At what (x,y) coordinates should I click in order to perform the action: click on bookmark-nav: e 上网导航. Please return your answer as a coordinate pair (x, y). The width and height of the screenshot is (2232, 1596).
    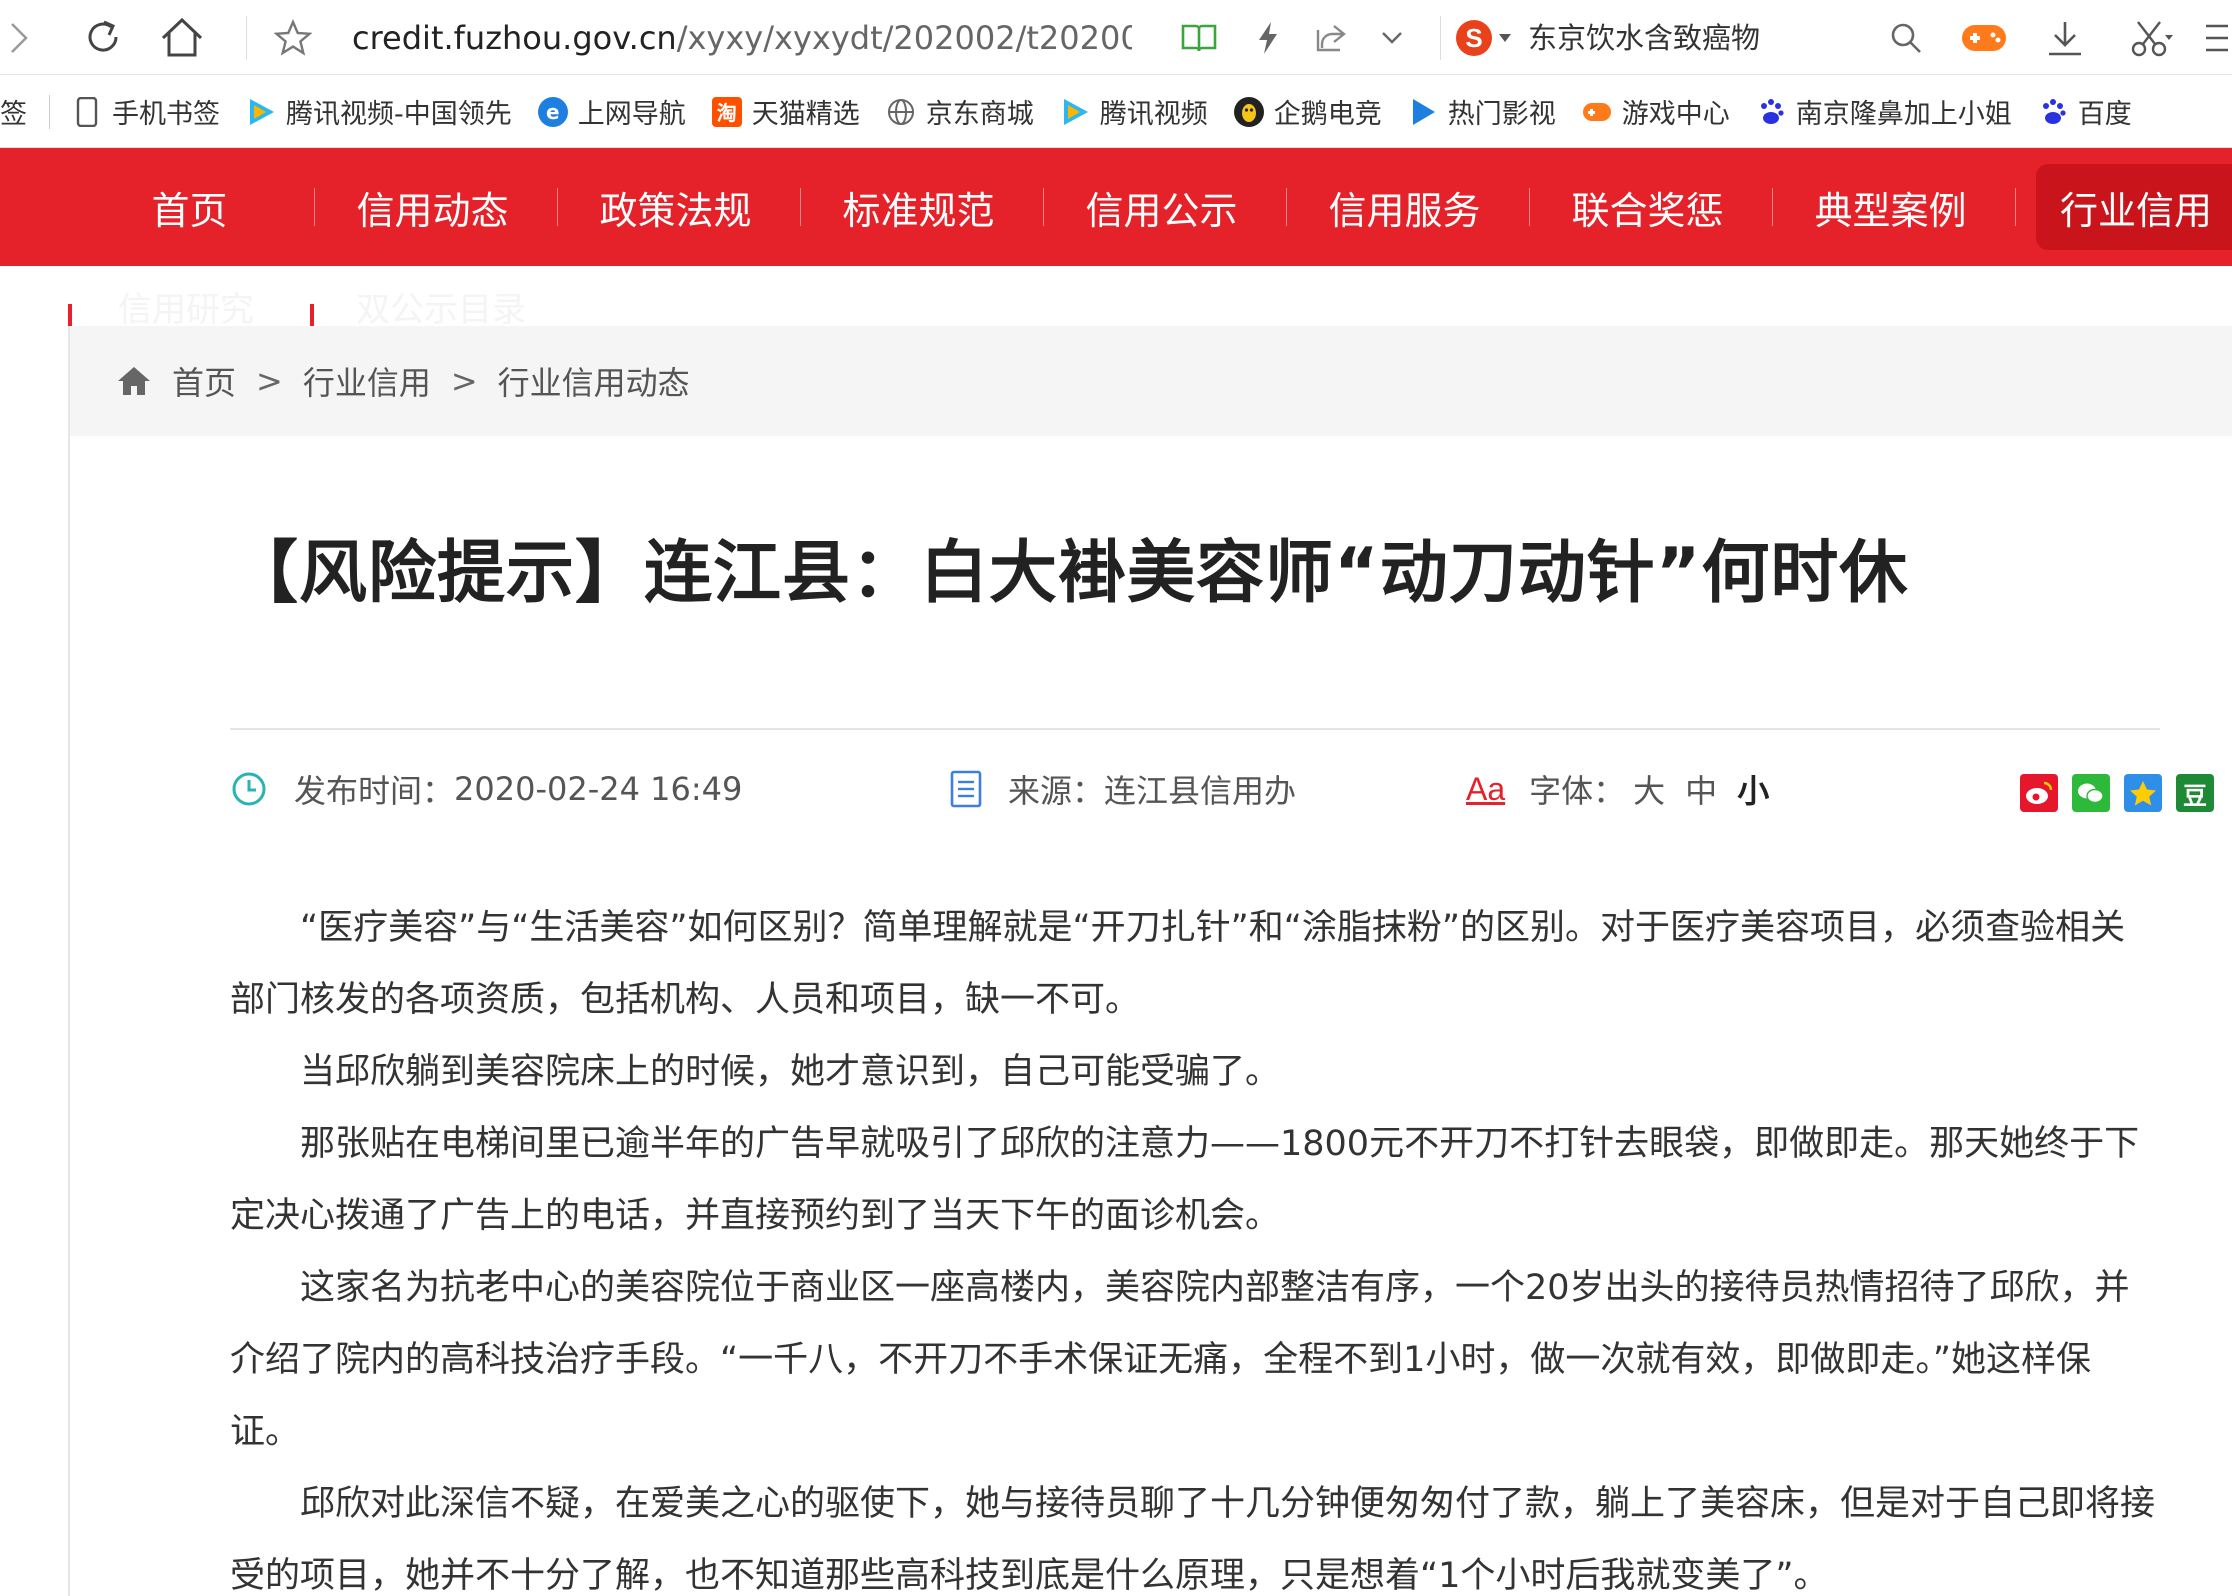
    Looking at the image, I should click on (611, 111).